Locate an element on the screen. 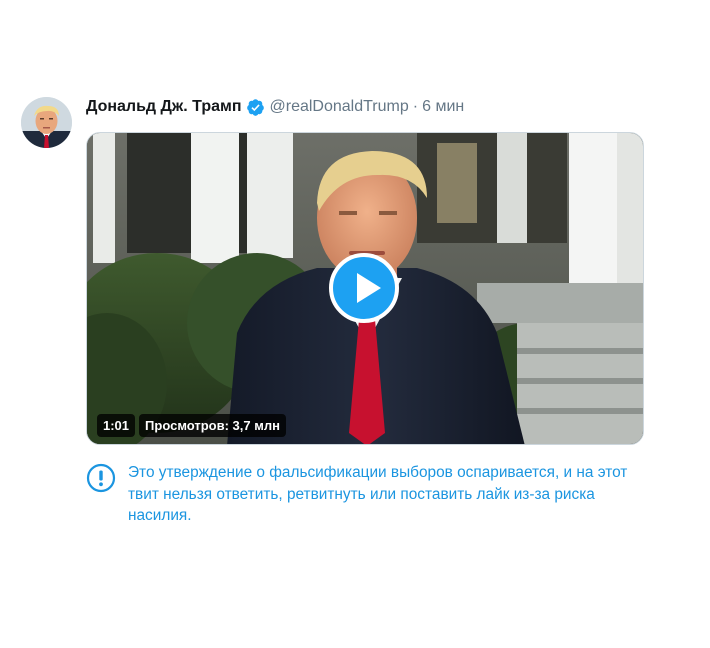 This screenshot has height=648, width=710. avatar-image is located at coordinates (46, 122).